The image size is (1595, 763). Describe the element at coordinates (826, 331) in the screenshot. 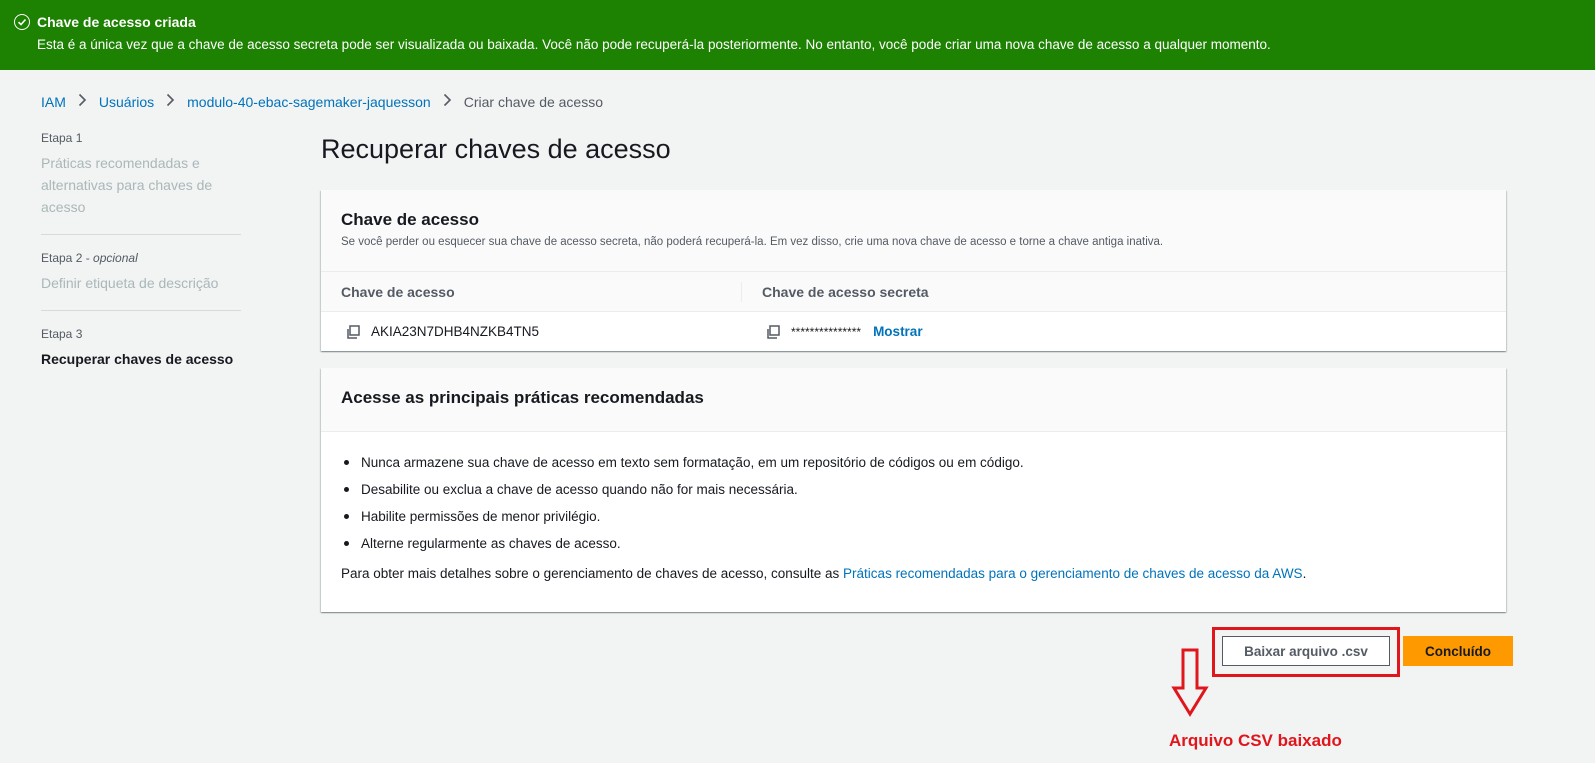

I see `secret-key-masked: ***************` at that location.